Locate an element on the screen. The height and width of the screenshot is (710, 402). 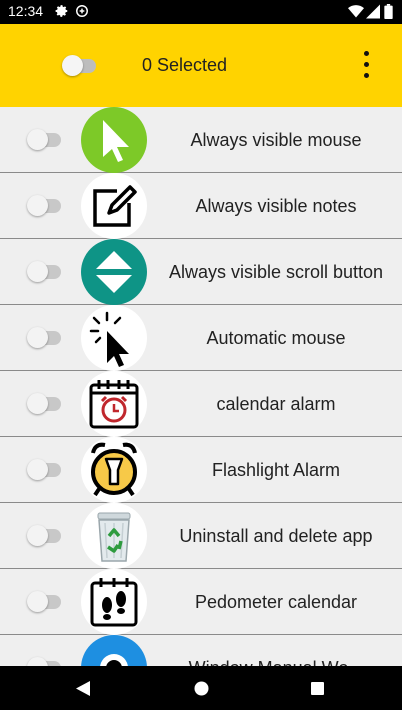
wifi-icon is located at coordinates (356, 11).